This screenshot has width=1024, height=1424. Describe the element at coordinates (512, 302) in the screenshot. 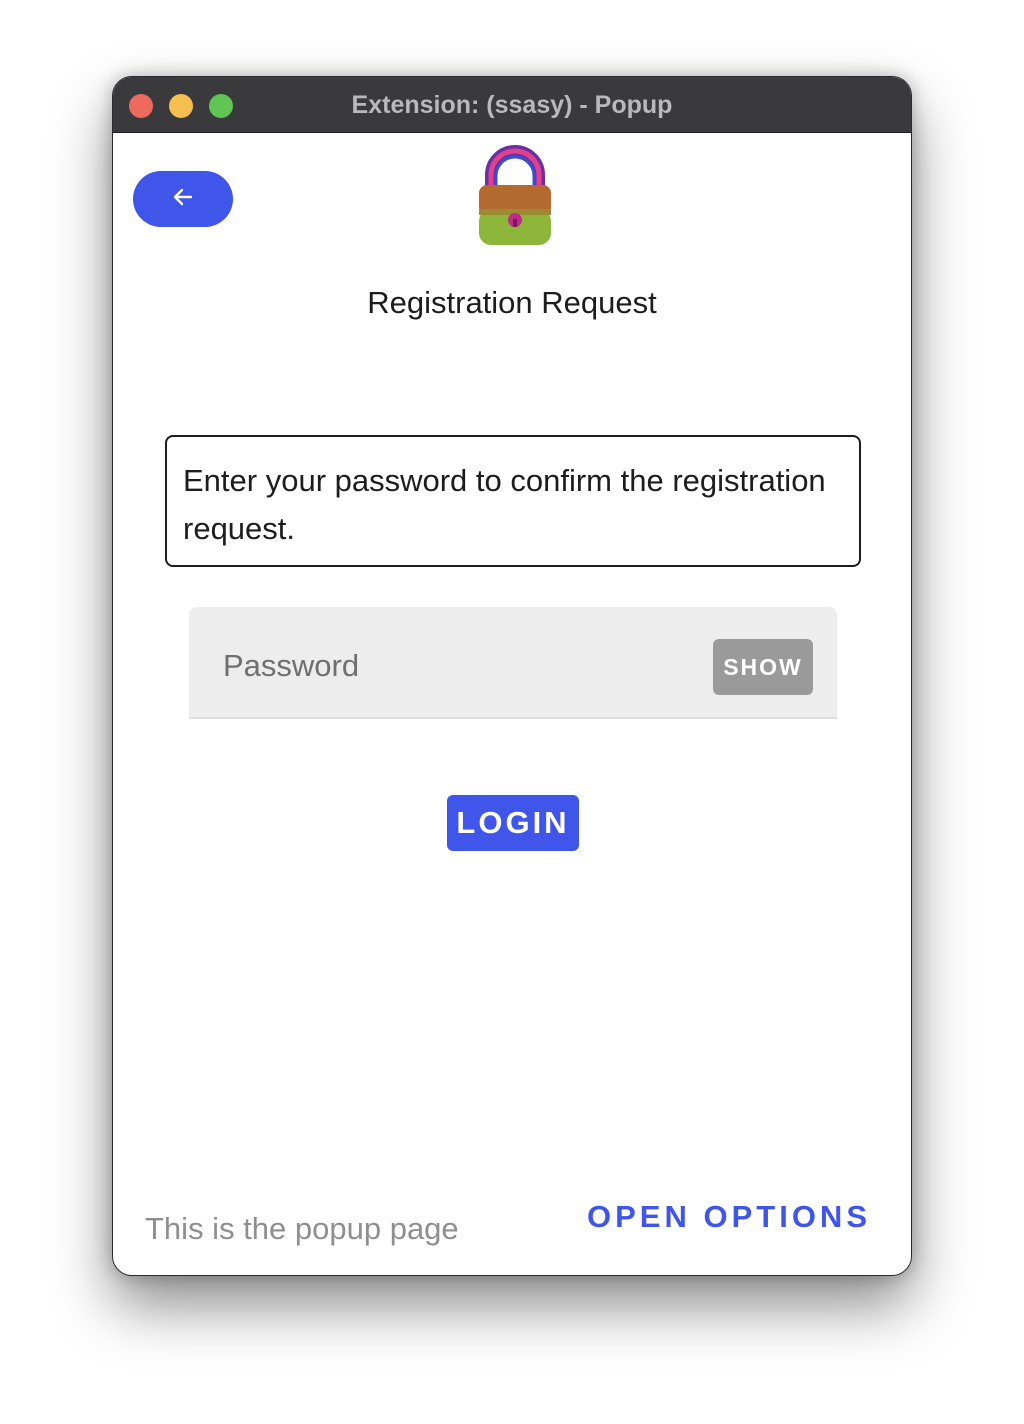

I see `page-title: Registration Request` at that location.